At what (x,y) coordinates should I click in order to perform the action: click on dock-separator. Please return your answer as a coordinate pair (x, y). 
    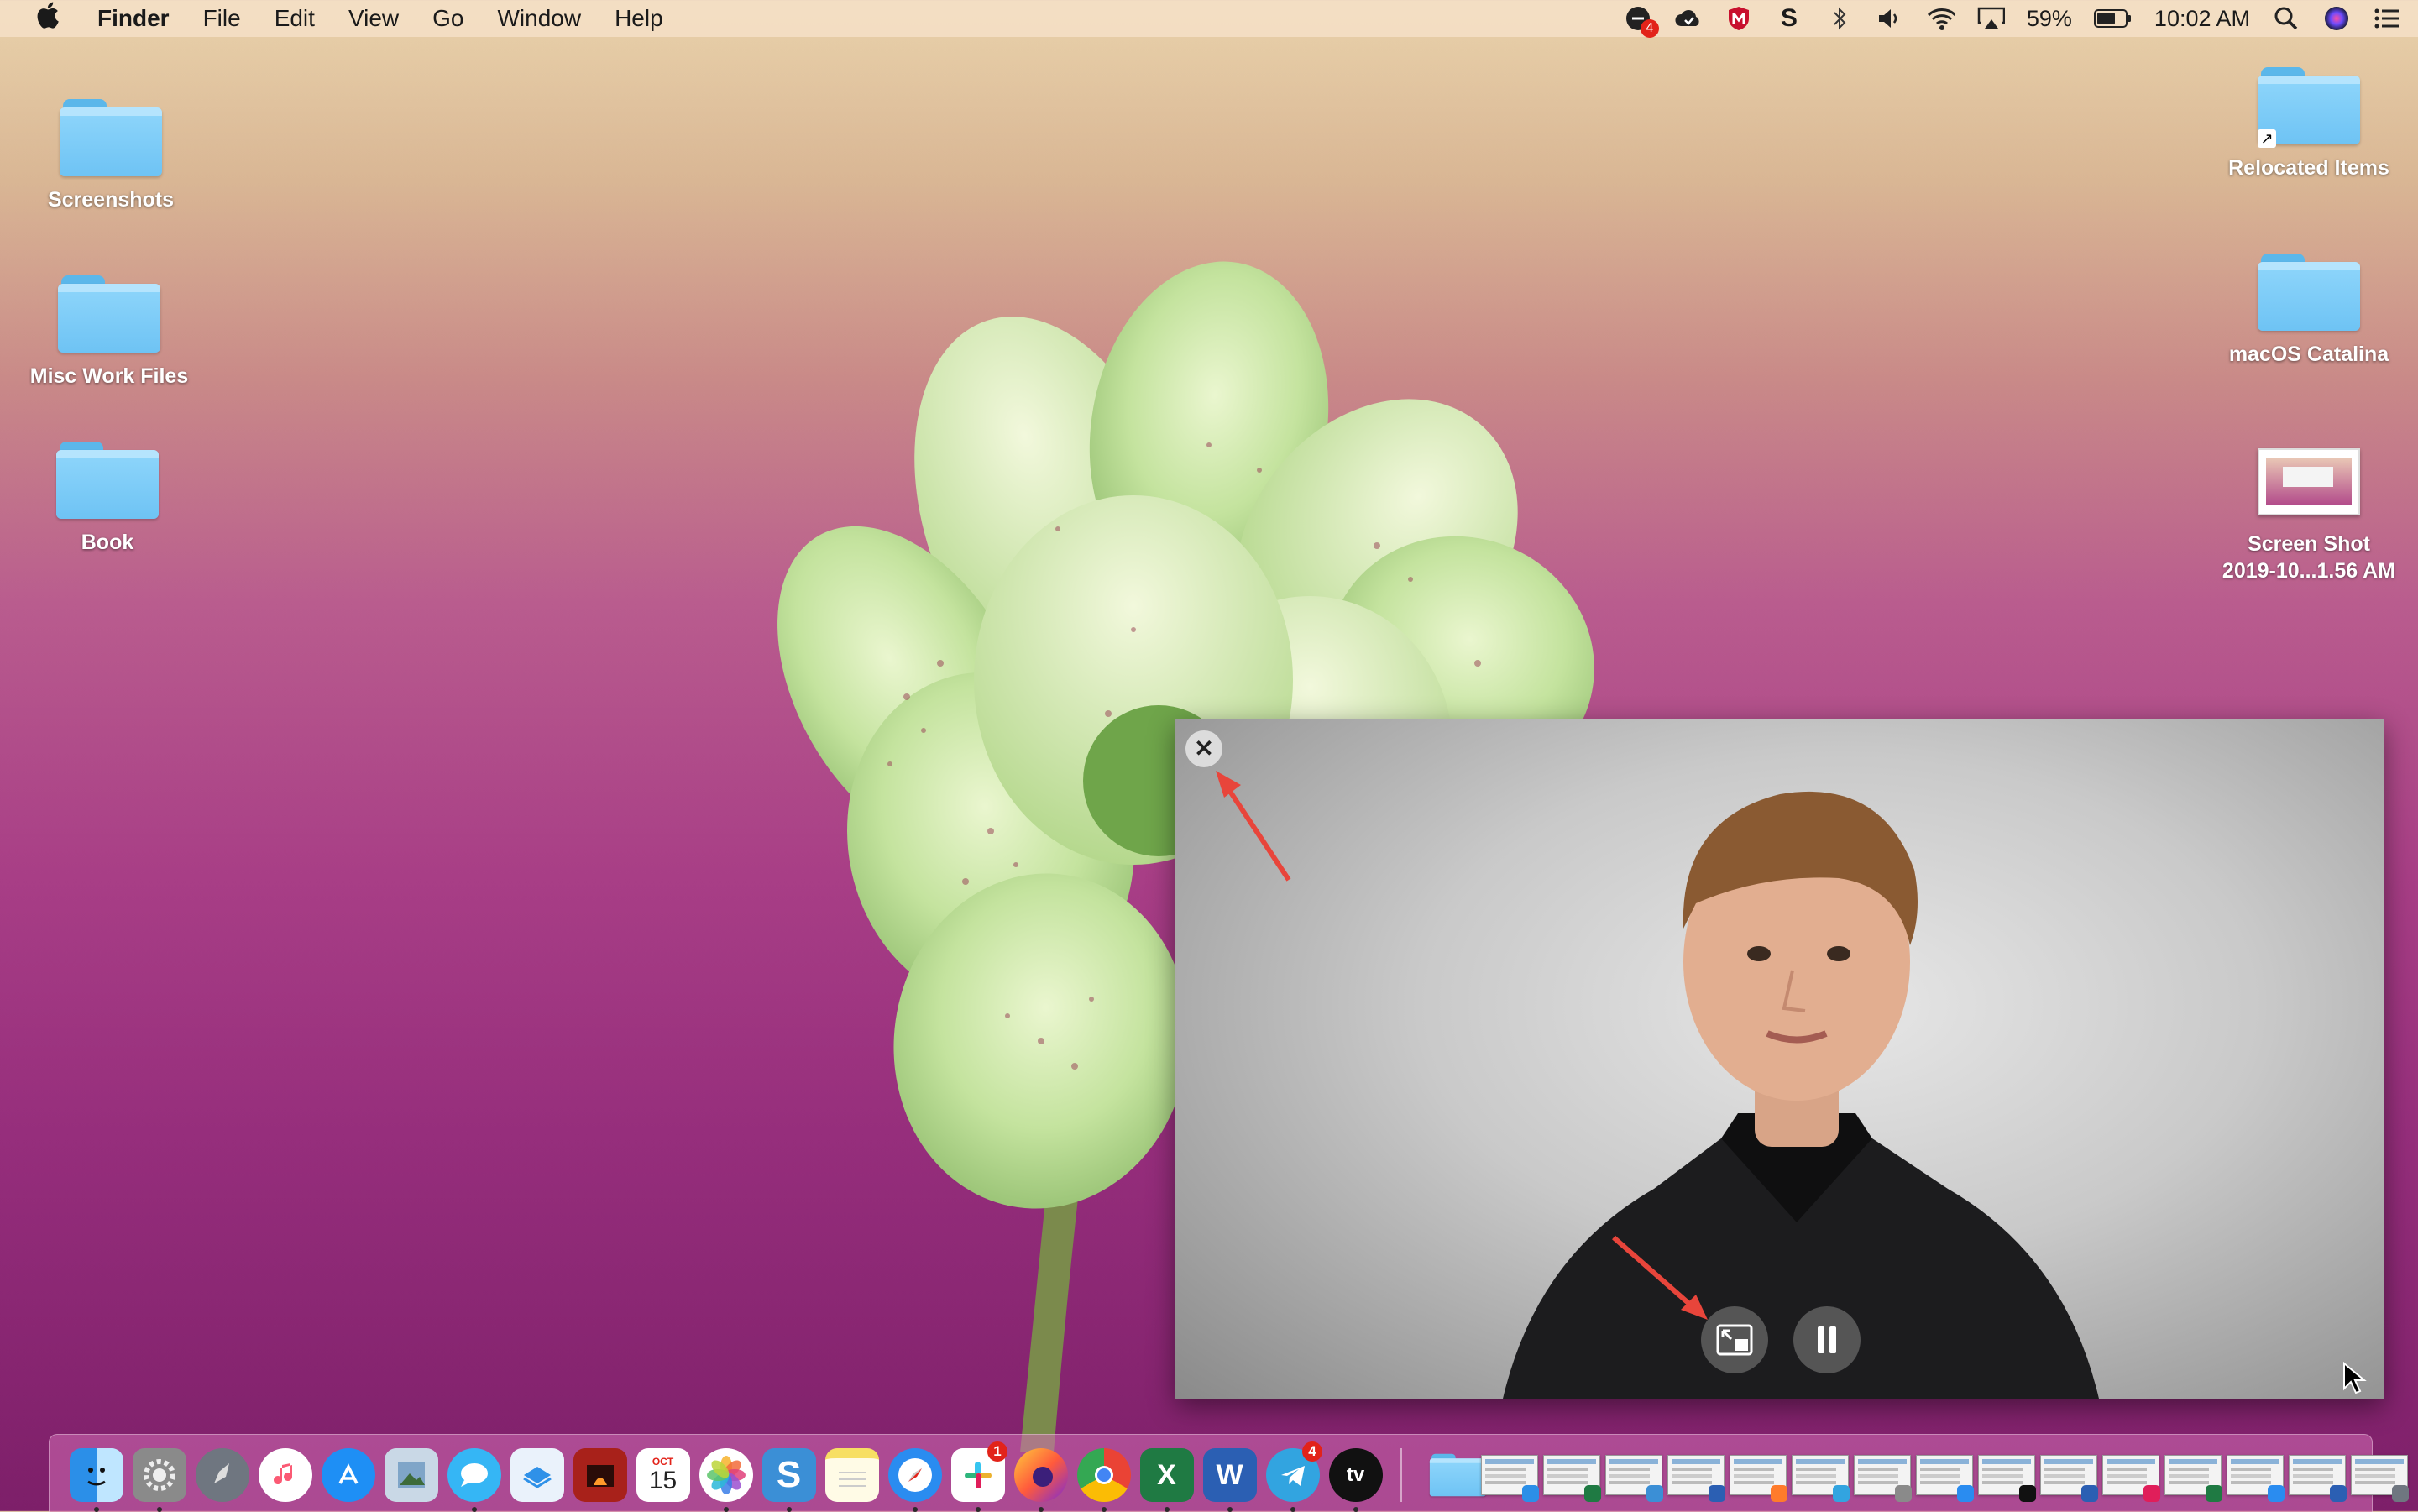
    Looking at the image, I should click on (1401, 1475).